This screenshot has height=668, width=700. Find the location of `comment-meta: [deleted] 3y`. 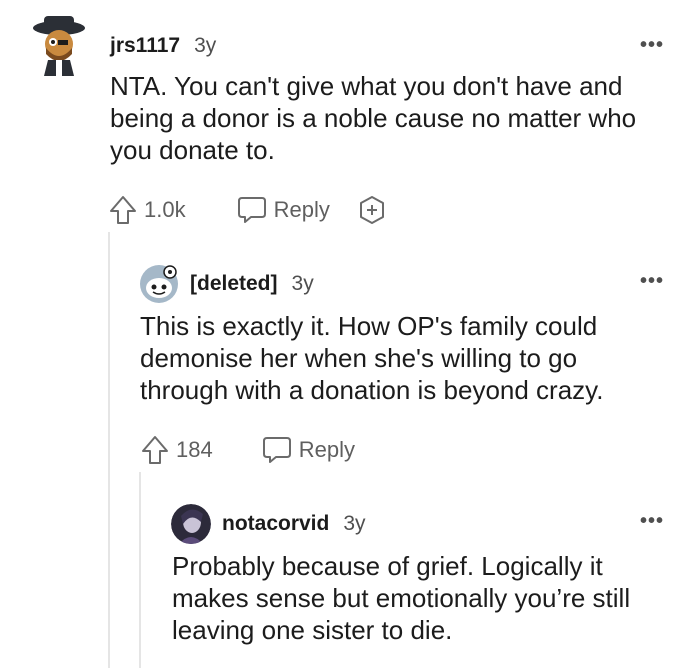

comment-meta: [deleted] 3y is located at coordinates (252, 284).